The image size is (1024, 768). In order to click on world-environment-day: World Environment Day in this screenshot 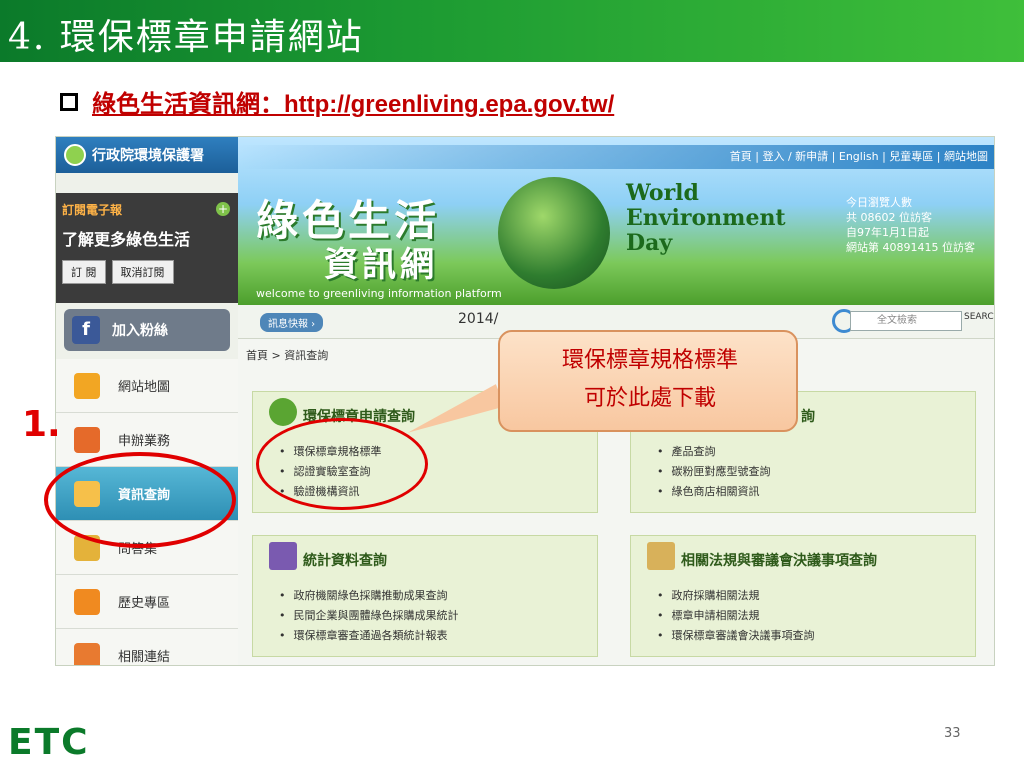, I will do `click(706, 218)`.